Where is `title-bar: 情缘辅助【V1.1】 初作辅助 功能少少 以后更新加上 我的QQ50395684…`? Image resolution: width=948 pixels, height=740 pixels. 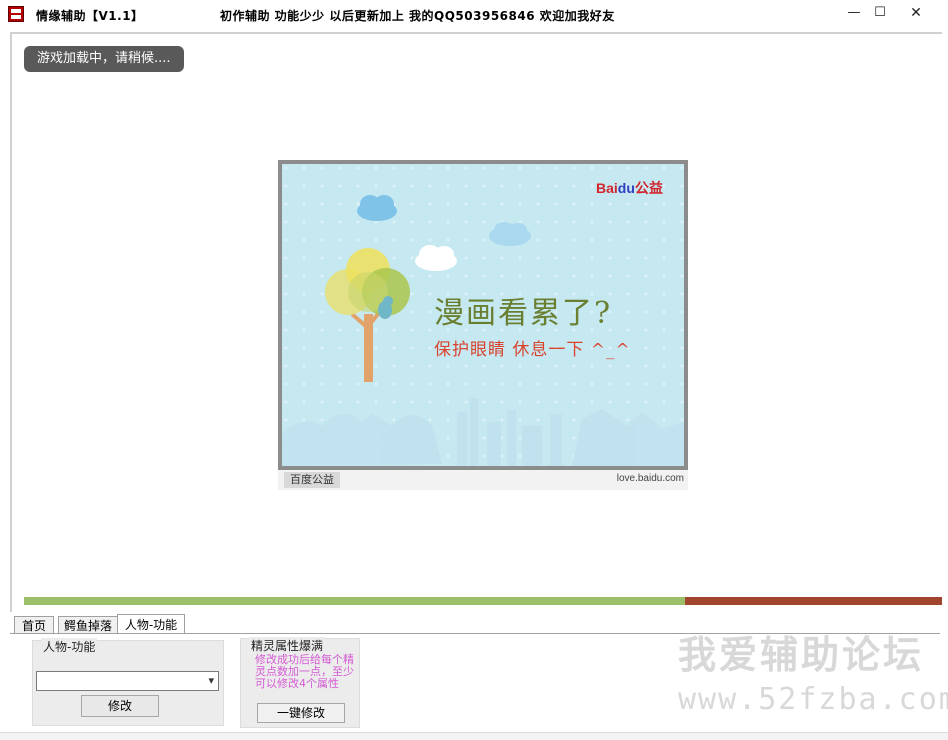
title-bar: 情缘辅助【V1.1】 初作辅助 功能少少 以后更新加上 我的QQ50395684… is located at coordinates (474, 15).